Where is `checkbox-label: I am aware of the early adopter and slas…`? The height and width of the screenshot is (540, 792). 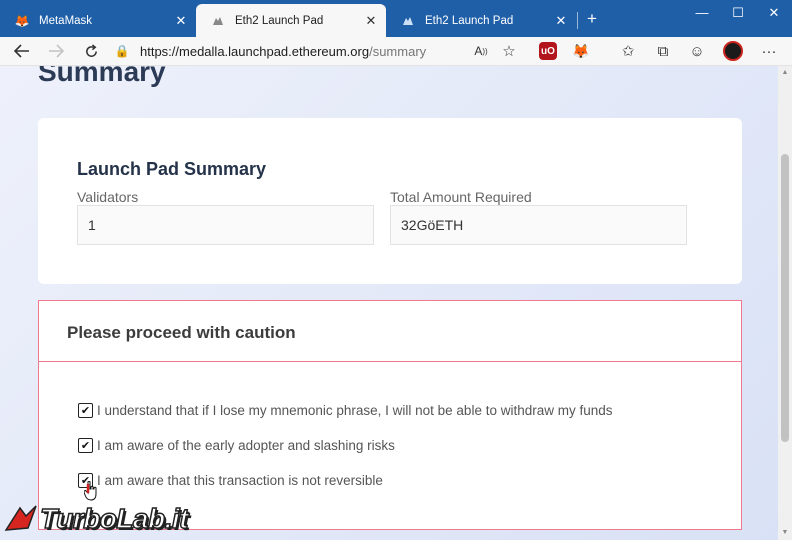 checkbox-label: I am aware of the early adopter and slas… is located at coordinates (246, 445).